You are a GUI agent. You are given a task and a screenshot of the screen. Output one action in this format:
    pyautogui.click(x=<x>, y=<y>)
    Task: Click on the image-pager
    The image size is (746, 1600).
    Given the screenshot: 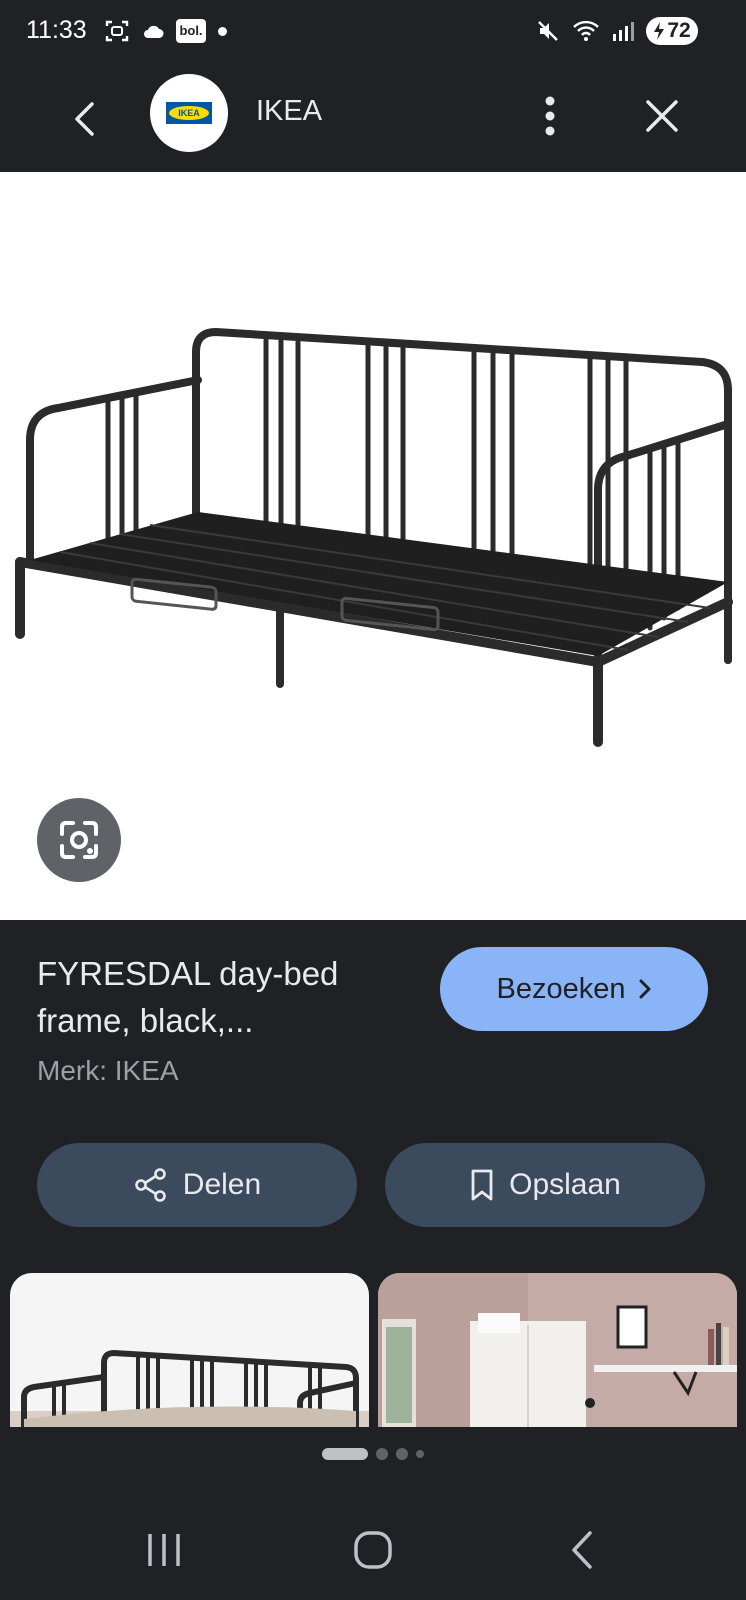 What is the action you would take?
    pyautogui.click(x=373, y=1454)
    